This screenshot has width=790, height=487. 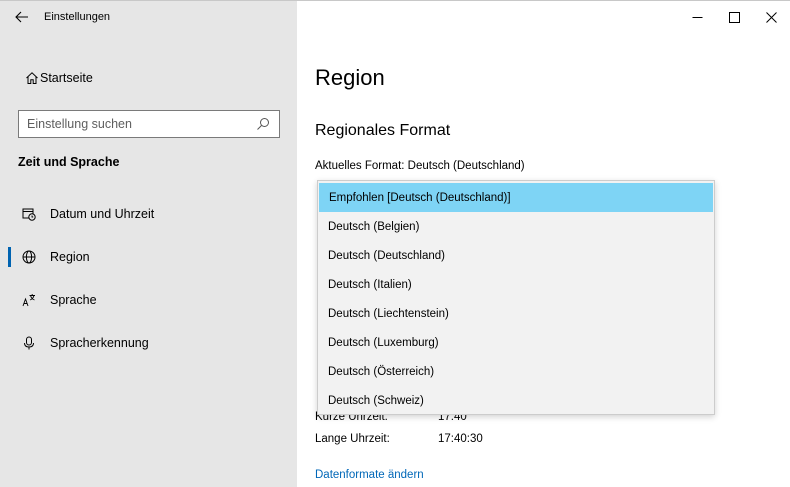 I want to click on sidebar-item-datum-und-uhrzeit: Datum und Uhrzeit, so click(x=148, y=214).